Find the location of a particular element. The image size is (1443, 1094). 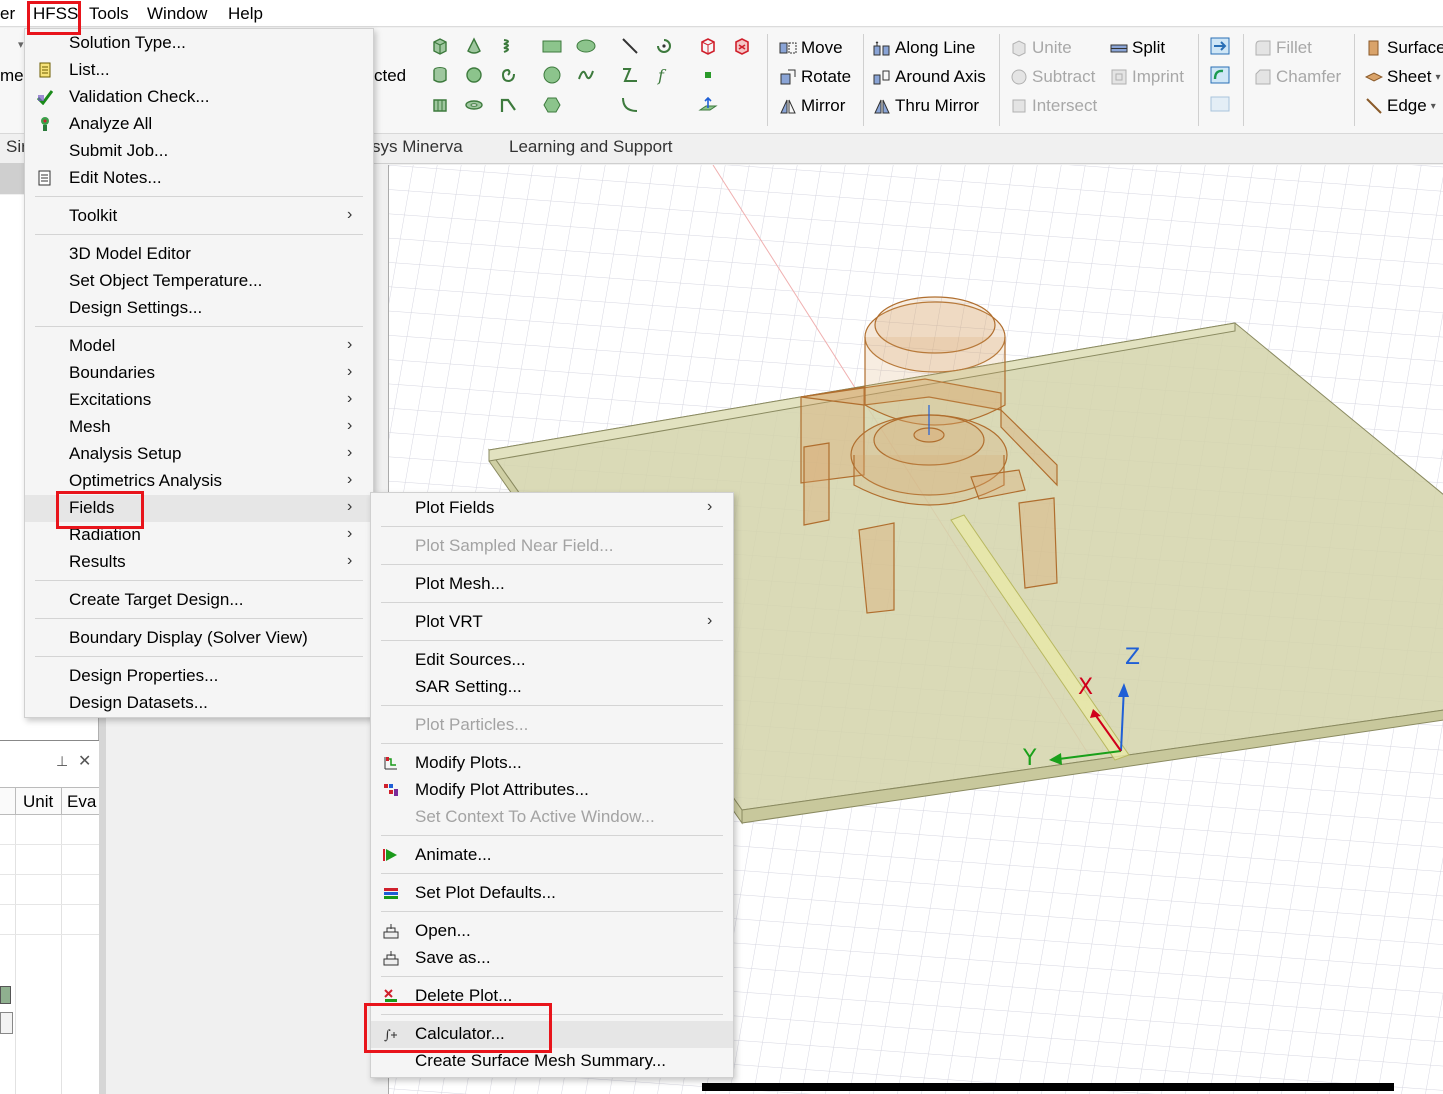

duplicate-along-line-button: Along Line is located at coordinates (924, 48).